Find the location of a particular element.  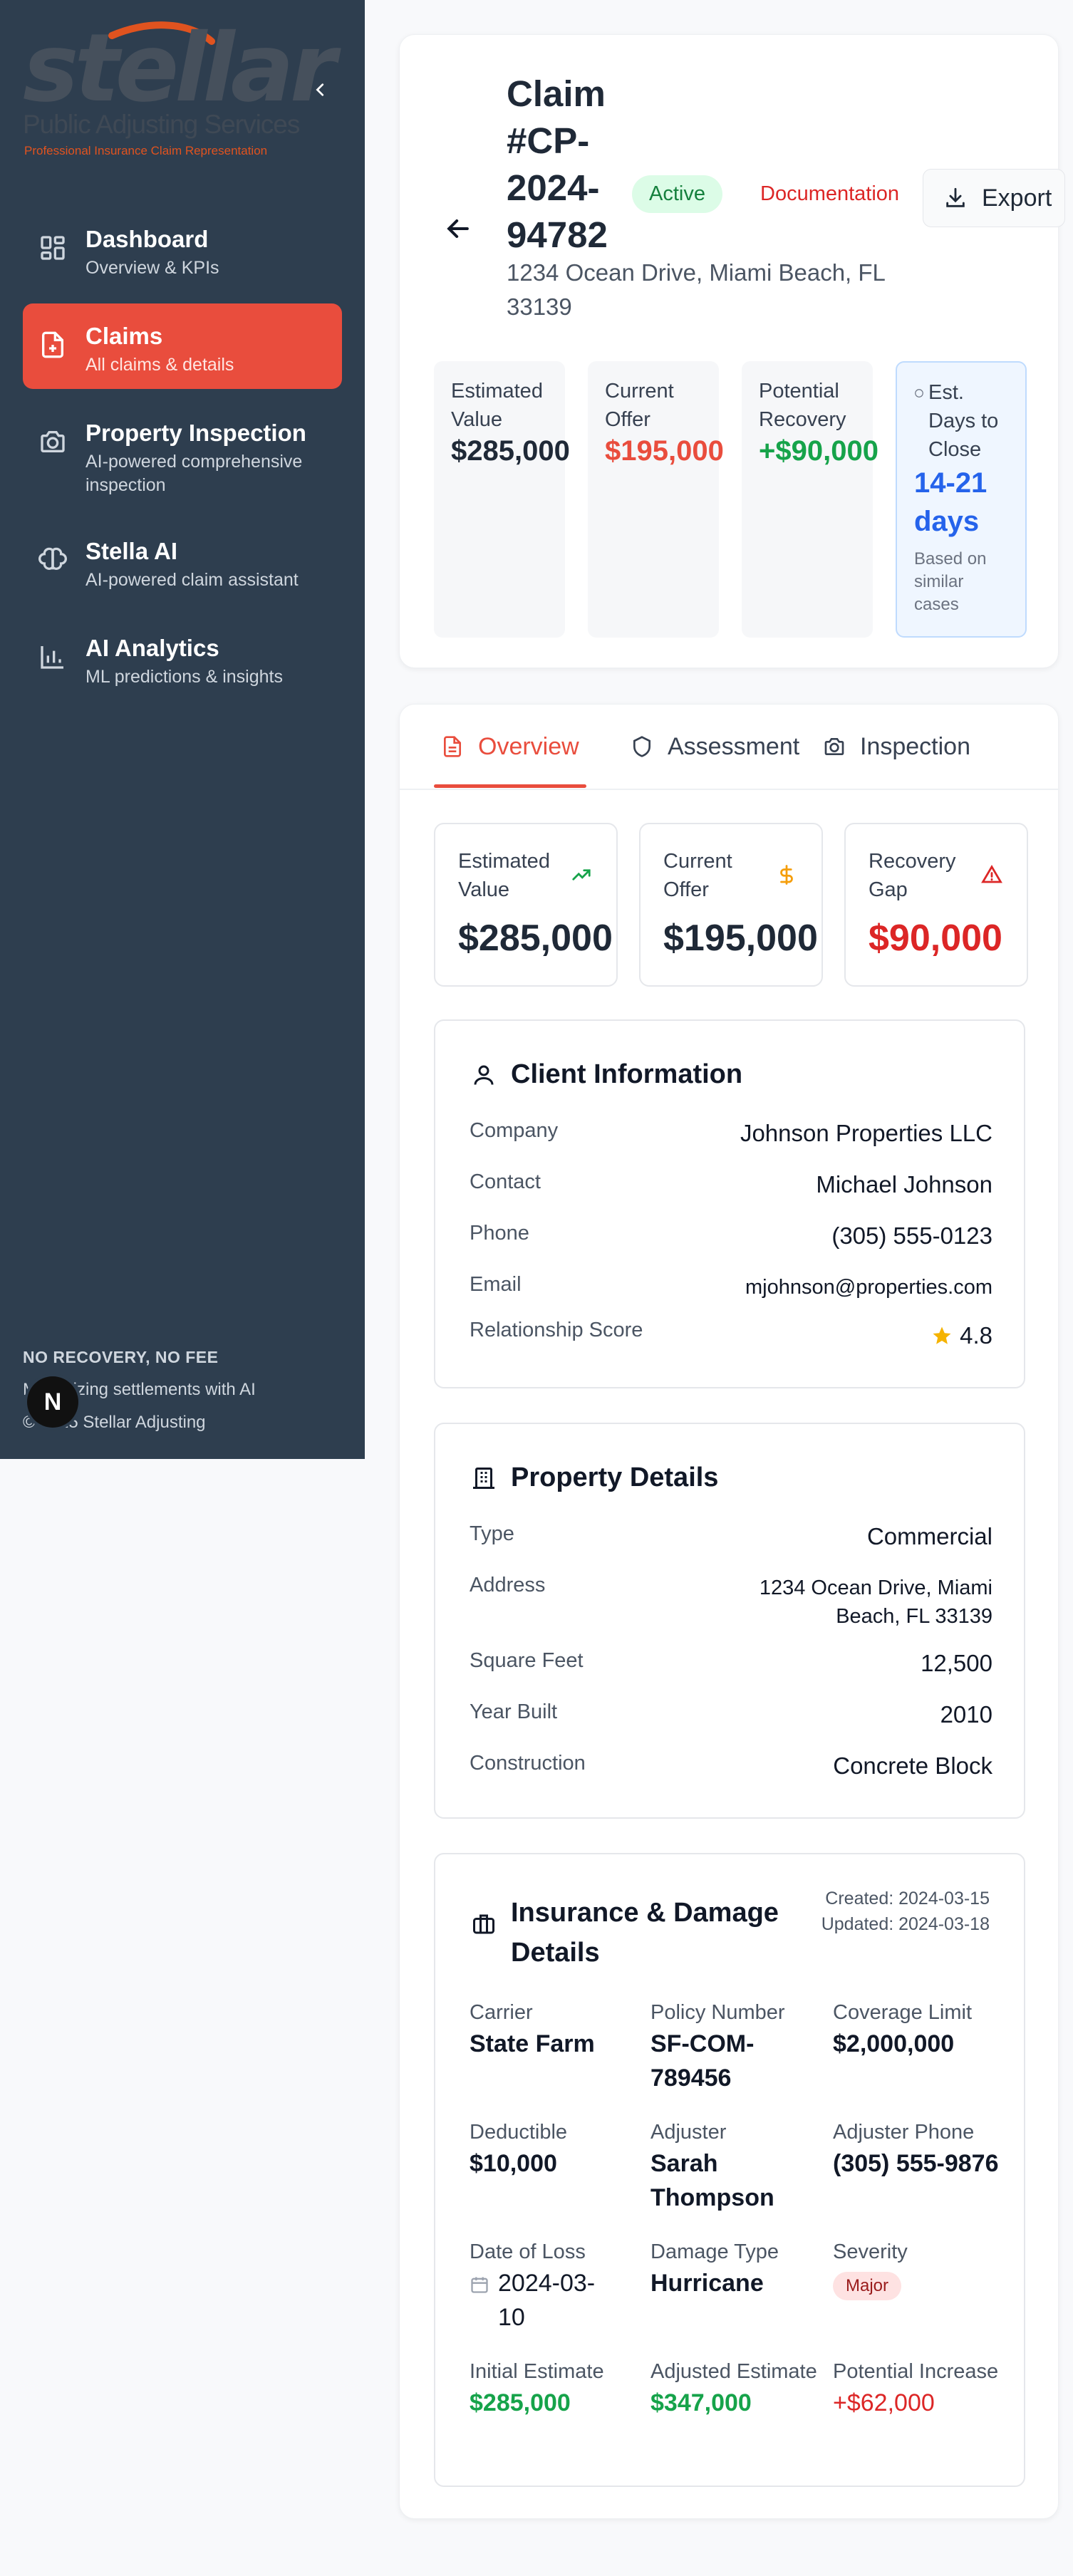

export-button: Export is located at coordinates (994, 198).